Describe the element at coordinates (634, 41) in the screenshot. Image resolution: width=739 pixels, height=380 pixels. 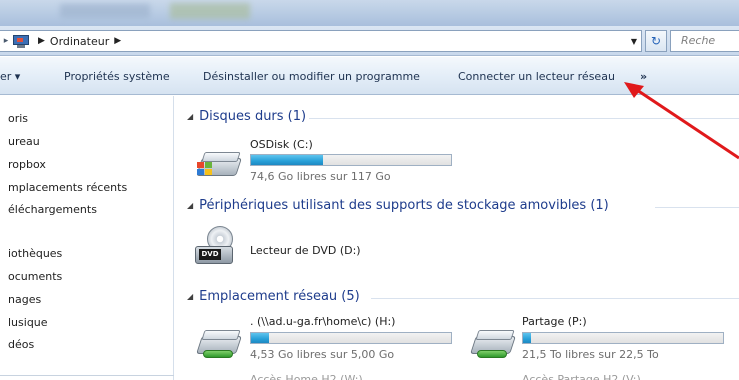
I see `chevron-down-icon: ▼` at that location.